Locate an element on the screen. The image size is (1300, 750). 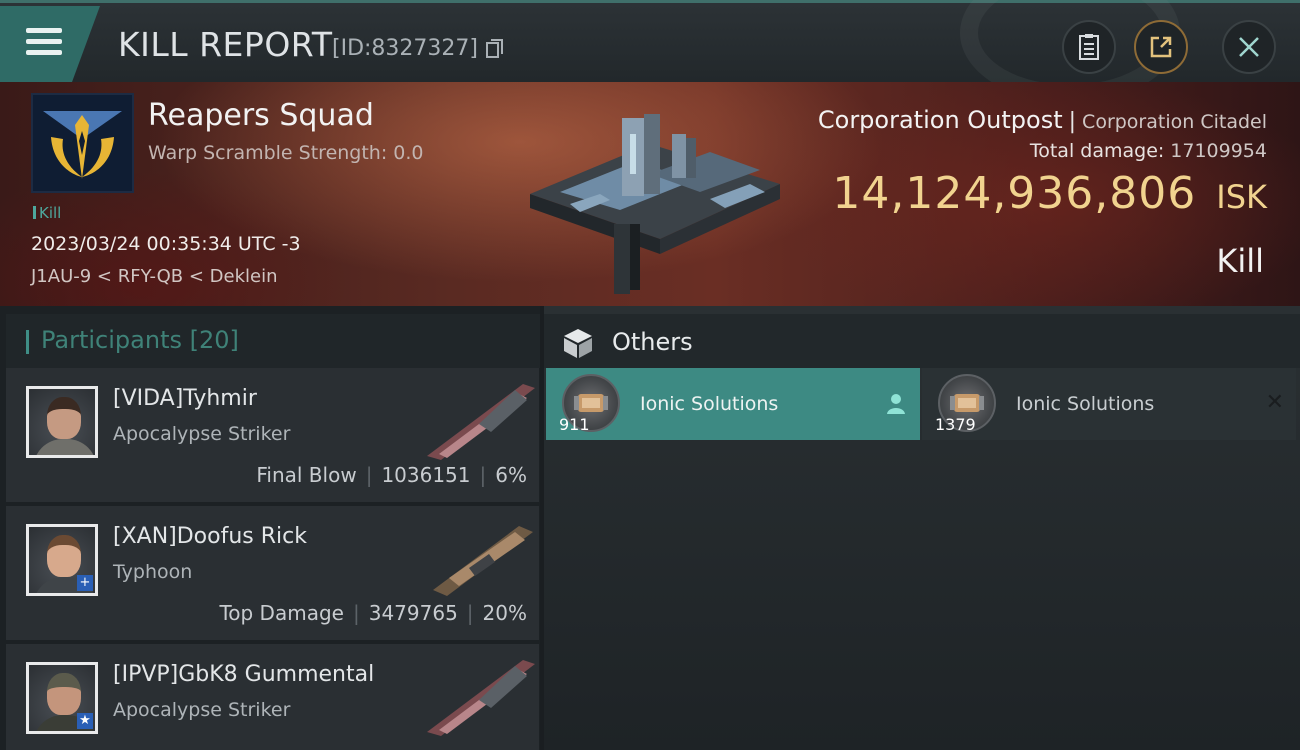
dropped-item: 1379 Ionic Solutions ✕ is located at coordinates (1109, 404).